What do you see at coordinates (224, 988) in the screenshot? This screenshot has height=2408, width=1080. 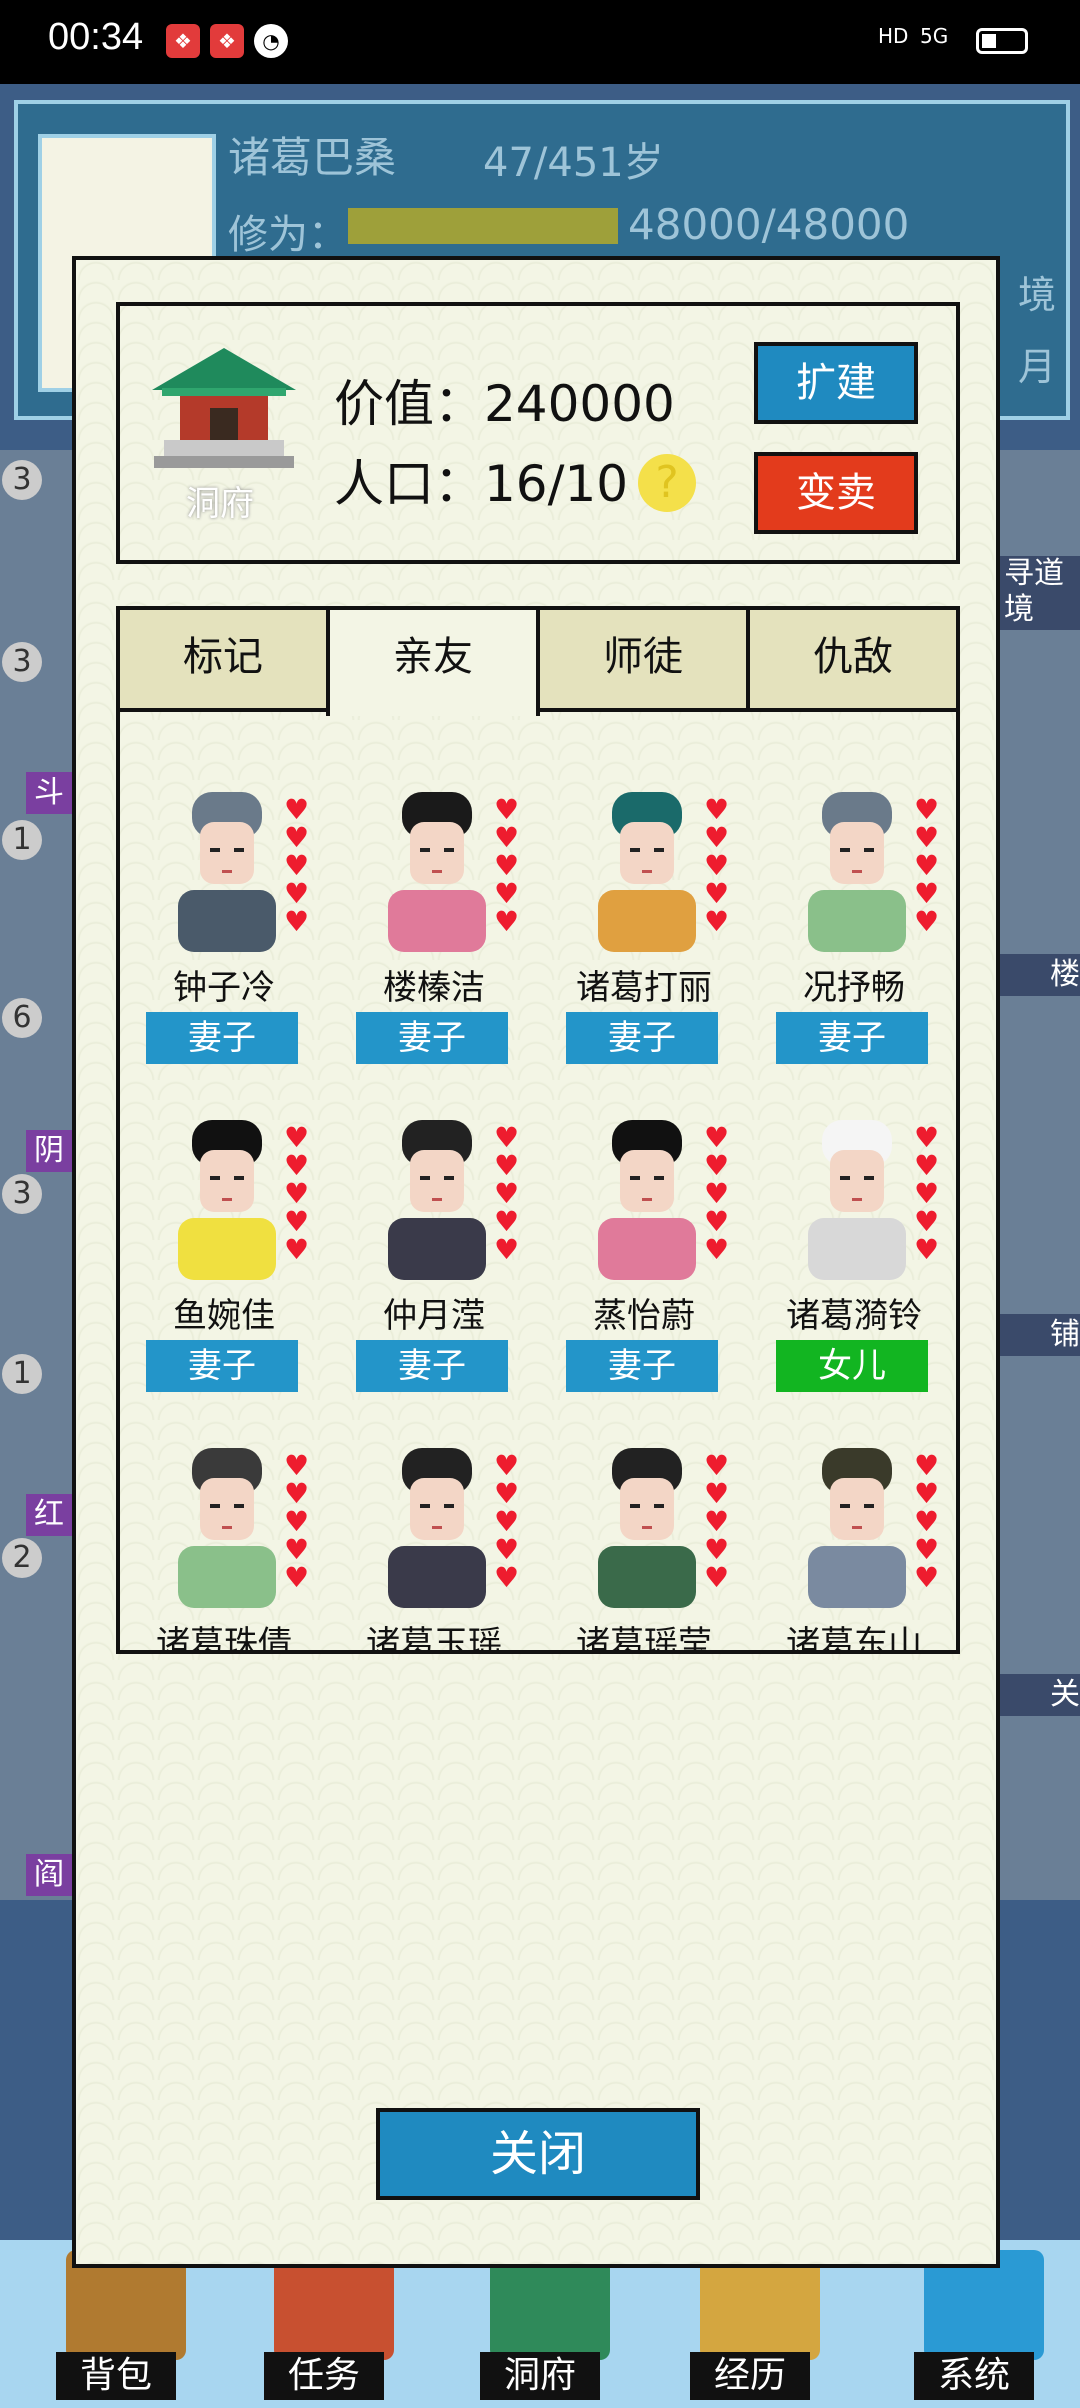 I see `member-name: 钟子冷` at bounding box center [224, 988].